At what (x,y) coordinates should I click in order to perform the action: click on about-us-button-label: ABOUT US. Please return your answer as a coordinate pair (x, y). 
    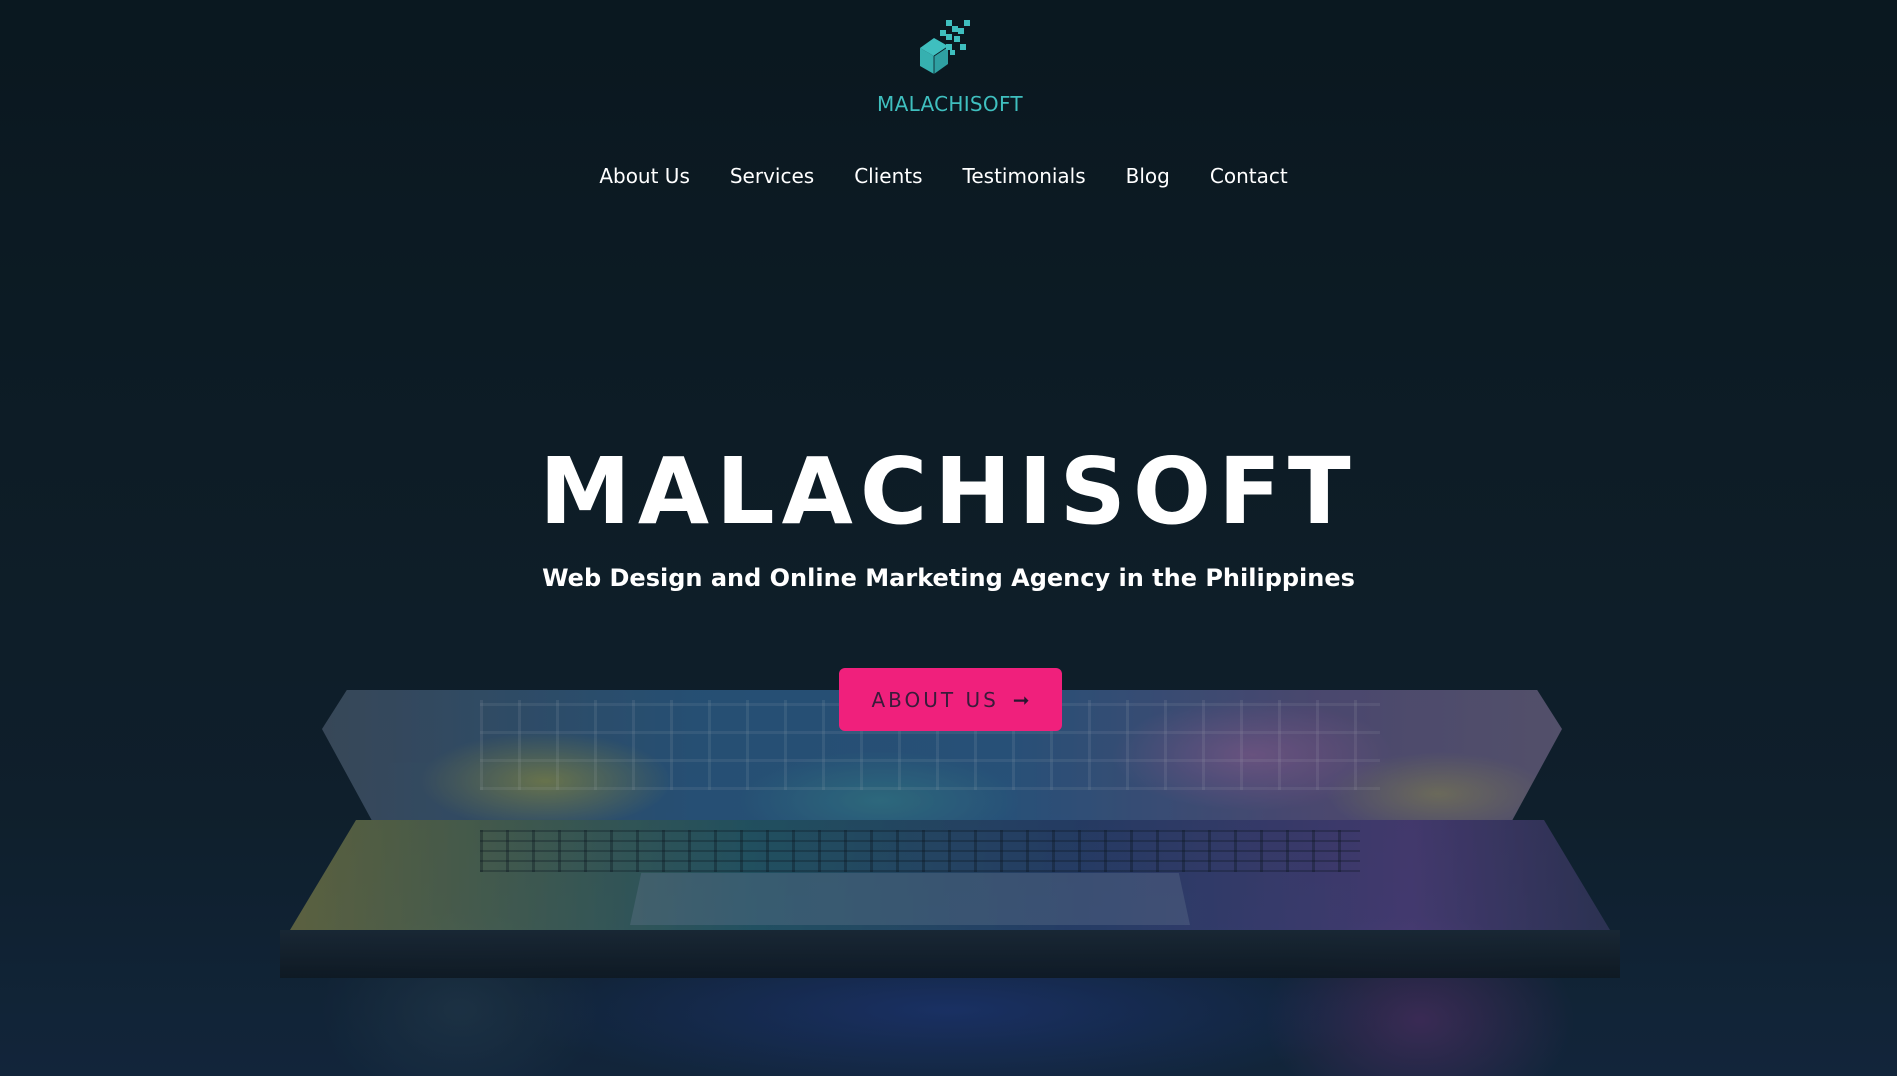
    Looking at the image, I should click on (935, 699).